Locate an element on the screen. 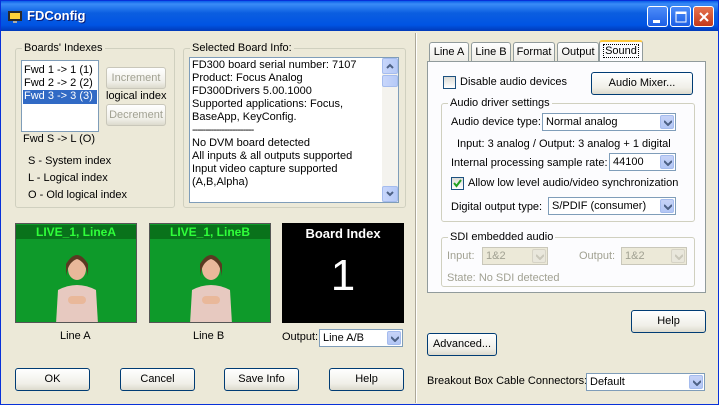 This screenshot has width=719, height=405. list-item-selected: Fwd 3 -> 3 (3) is located at coordinates (60, 97).